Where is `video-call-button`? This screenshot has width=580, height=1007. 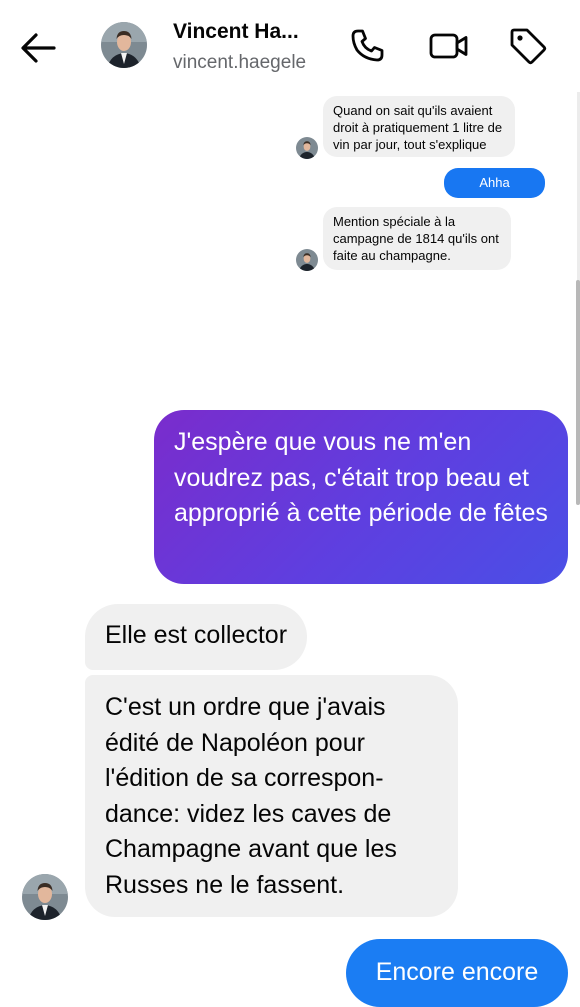 video-call-button is located at coordinates (449, 46).